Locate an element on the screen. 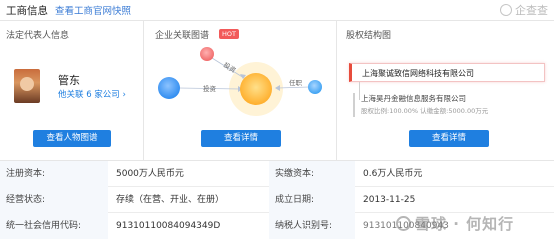  watermark: 雪球 · 何知行 is located at coordinates (455, 223).